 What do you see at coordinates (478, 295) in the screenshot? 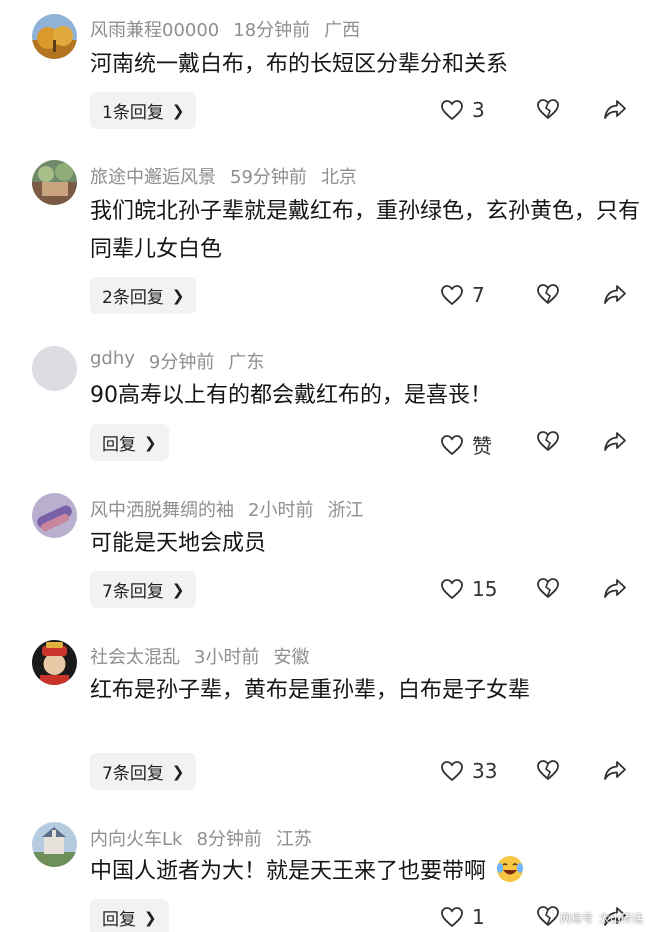
I see `like-count: 7` at bounding box center [478, 295].